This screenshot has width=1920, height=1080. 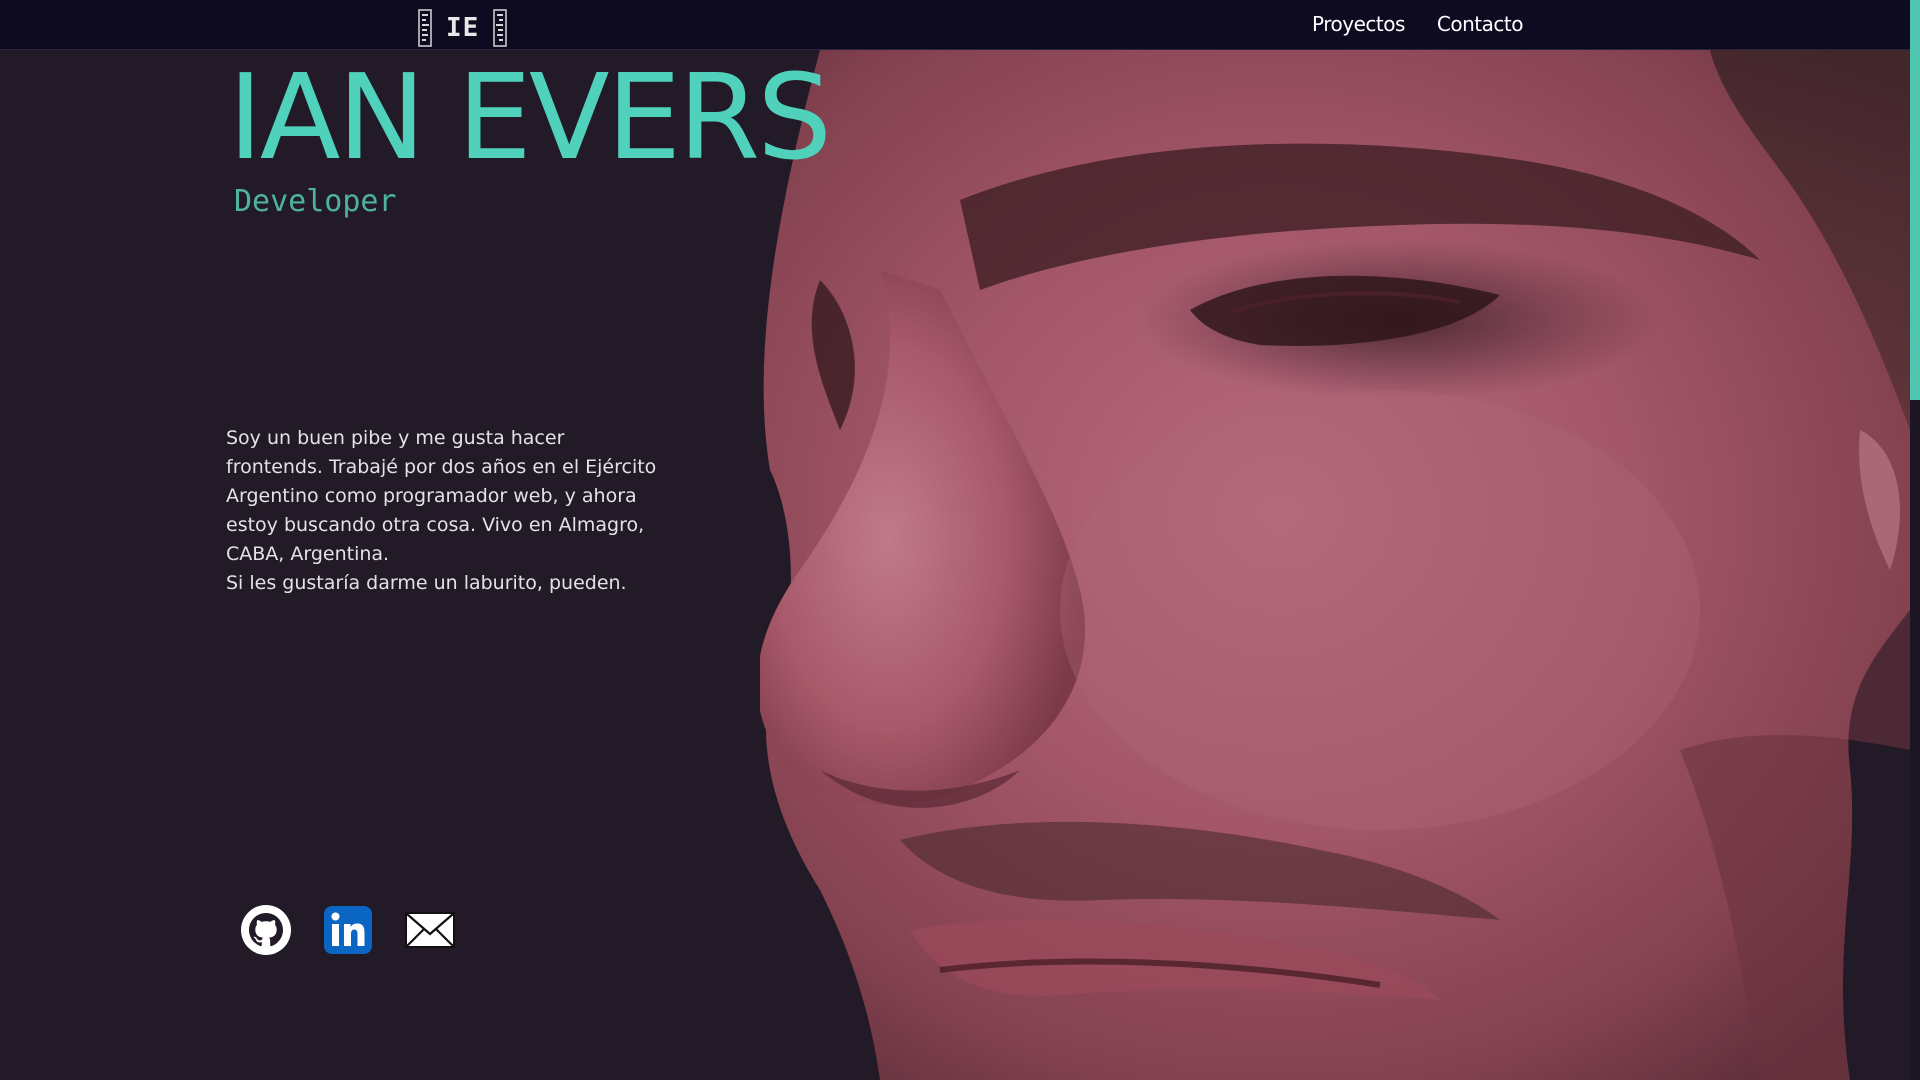 I want to click on logo-right-bracket-icon, so click(x=500, y=28).